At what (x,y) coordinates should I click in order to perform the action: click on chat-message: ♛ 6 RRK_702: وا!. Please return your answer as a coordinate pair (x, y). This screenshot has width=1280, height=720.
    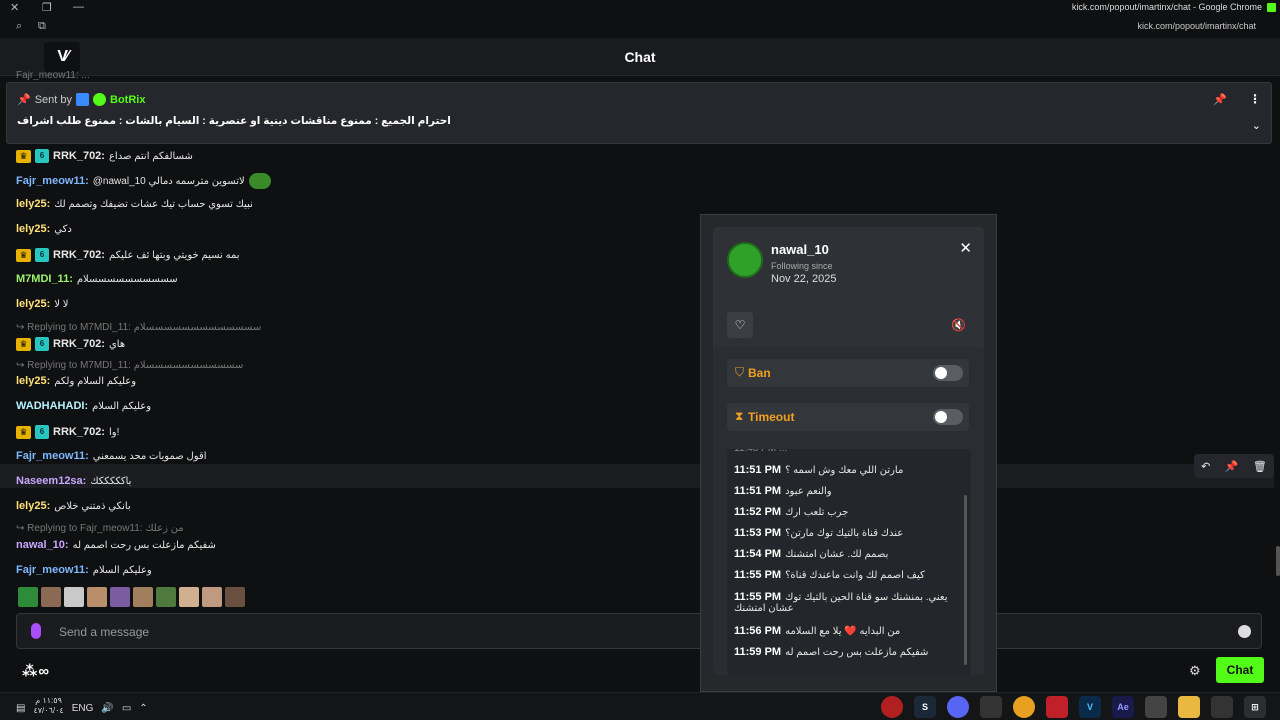
    Looking at the image, I should click on (67, 432).